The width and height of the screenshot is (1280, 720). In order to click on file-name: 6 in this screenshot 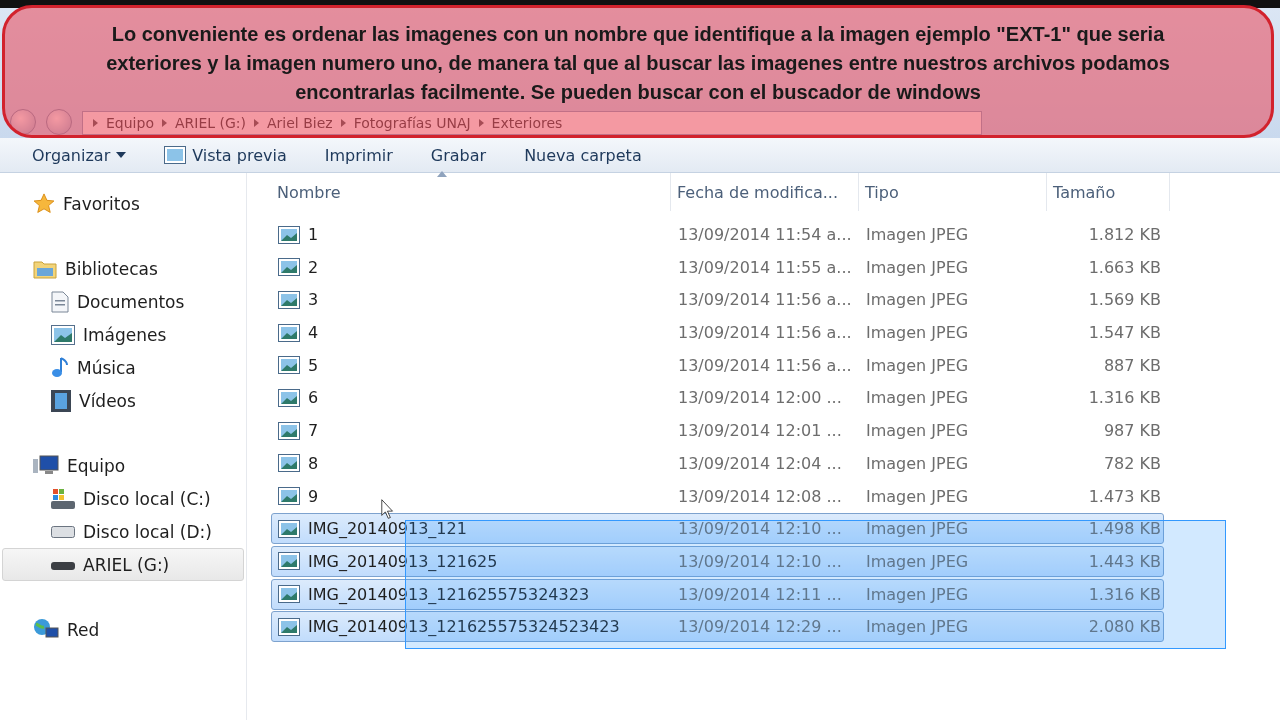, I will do `click(313, 398)`.